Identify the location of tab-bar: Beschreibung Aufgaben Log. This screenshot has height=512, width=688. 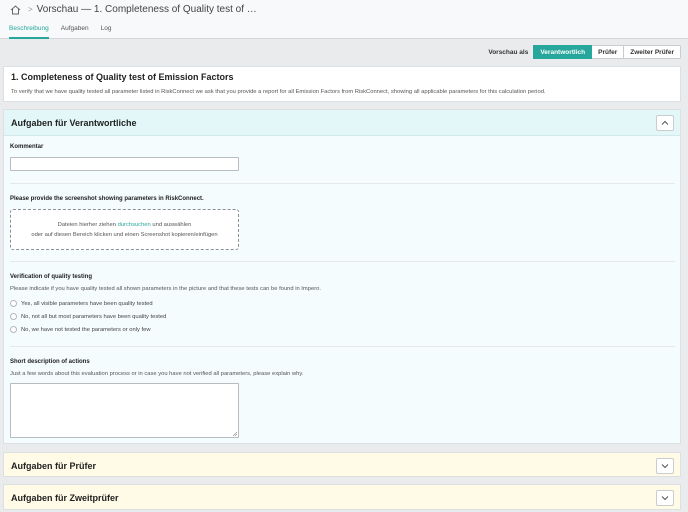
(344, 29).